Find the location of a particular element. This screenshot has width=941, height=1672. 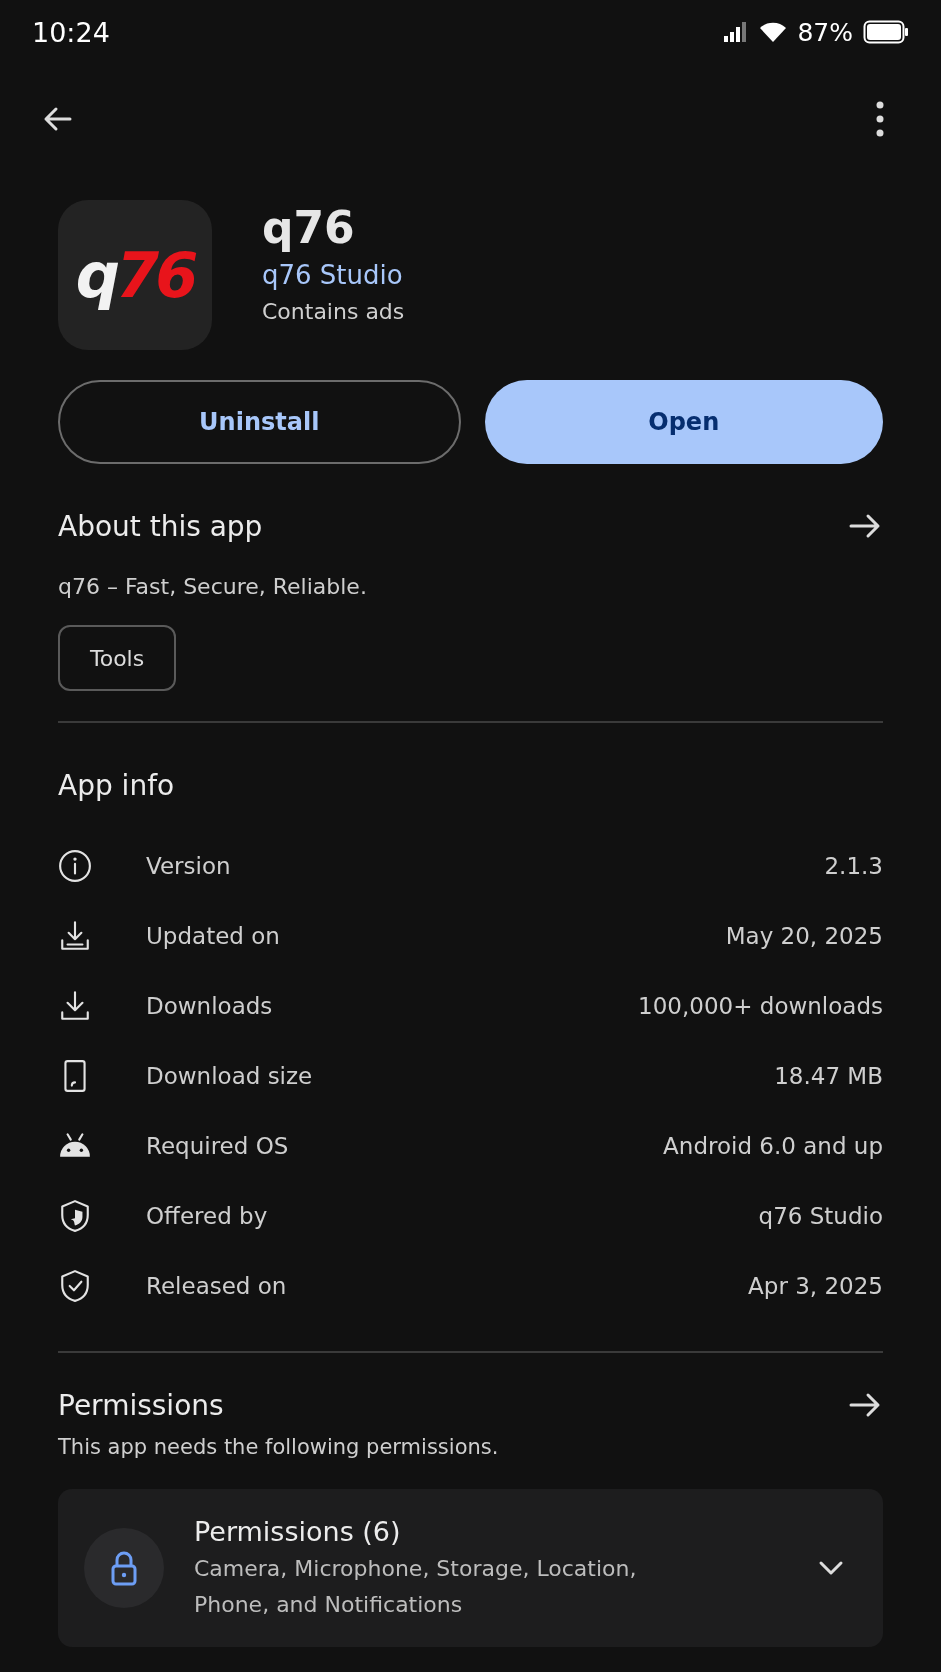

info-label: Released on is located at coordinates (217, 1286).